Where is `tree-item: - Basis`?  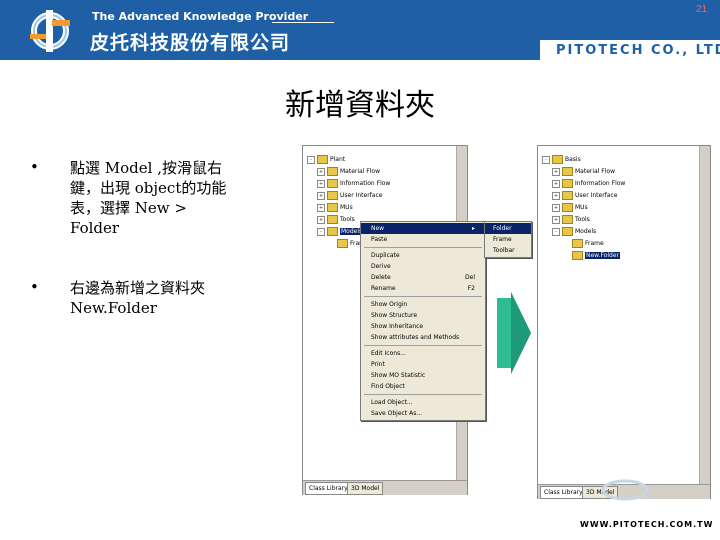 tree-item: - Basis is located at coordinates (583, 160).